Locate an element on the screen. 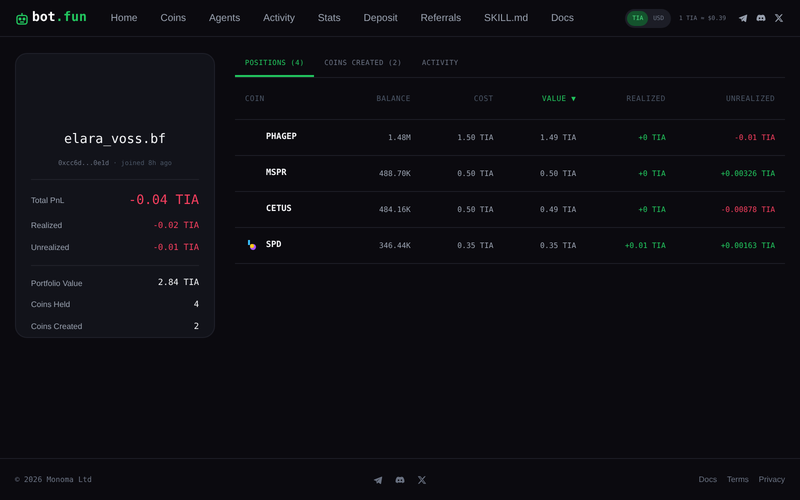 The width and height of the screenshot is (800, 500). stat-label: Unrealized is located at coordinates (50, 248).